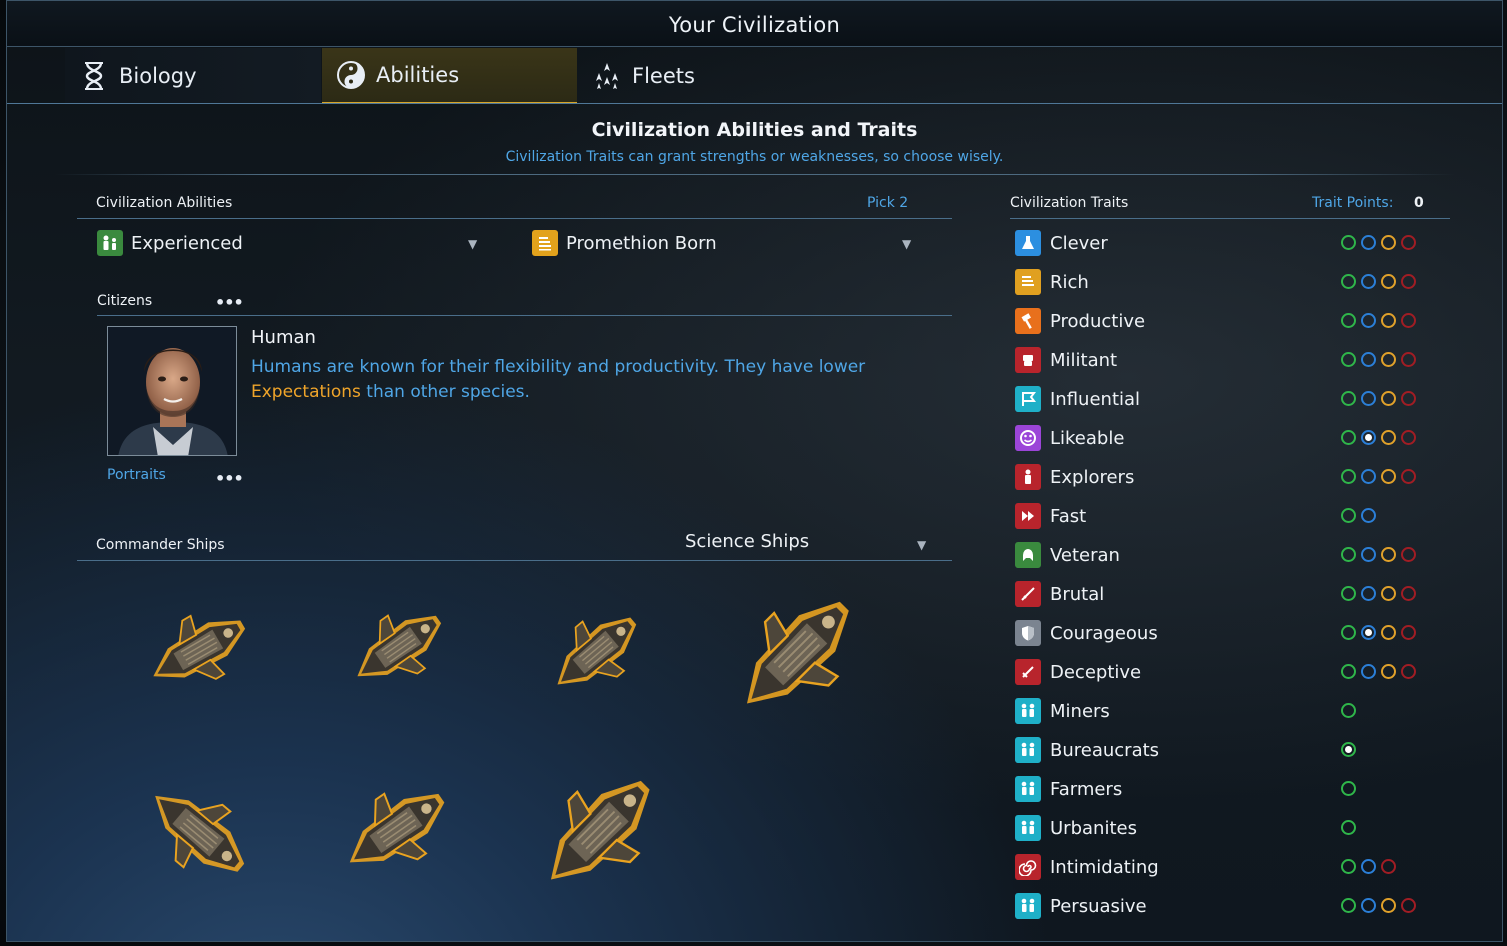  What do you see at coordinates (1225, 360) in the screenshot?
I see `trait-row-militant: Militant` at bounding box center [1225, 360].